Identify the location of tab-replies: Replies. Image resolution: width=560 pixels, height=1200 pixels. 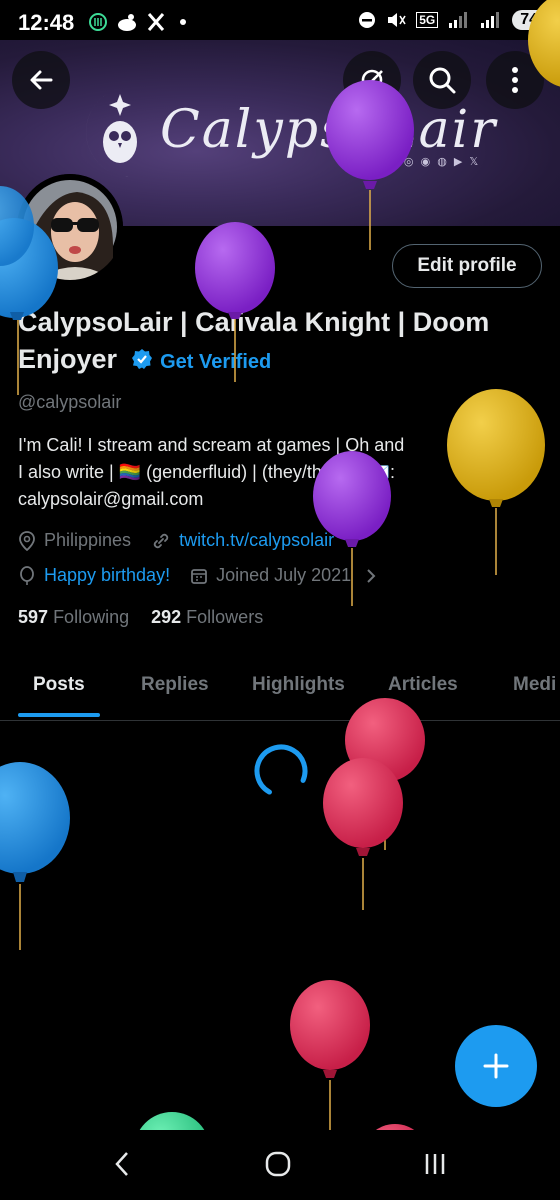
(175, 685).